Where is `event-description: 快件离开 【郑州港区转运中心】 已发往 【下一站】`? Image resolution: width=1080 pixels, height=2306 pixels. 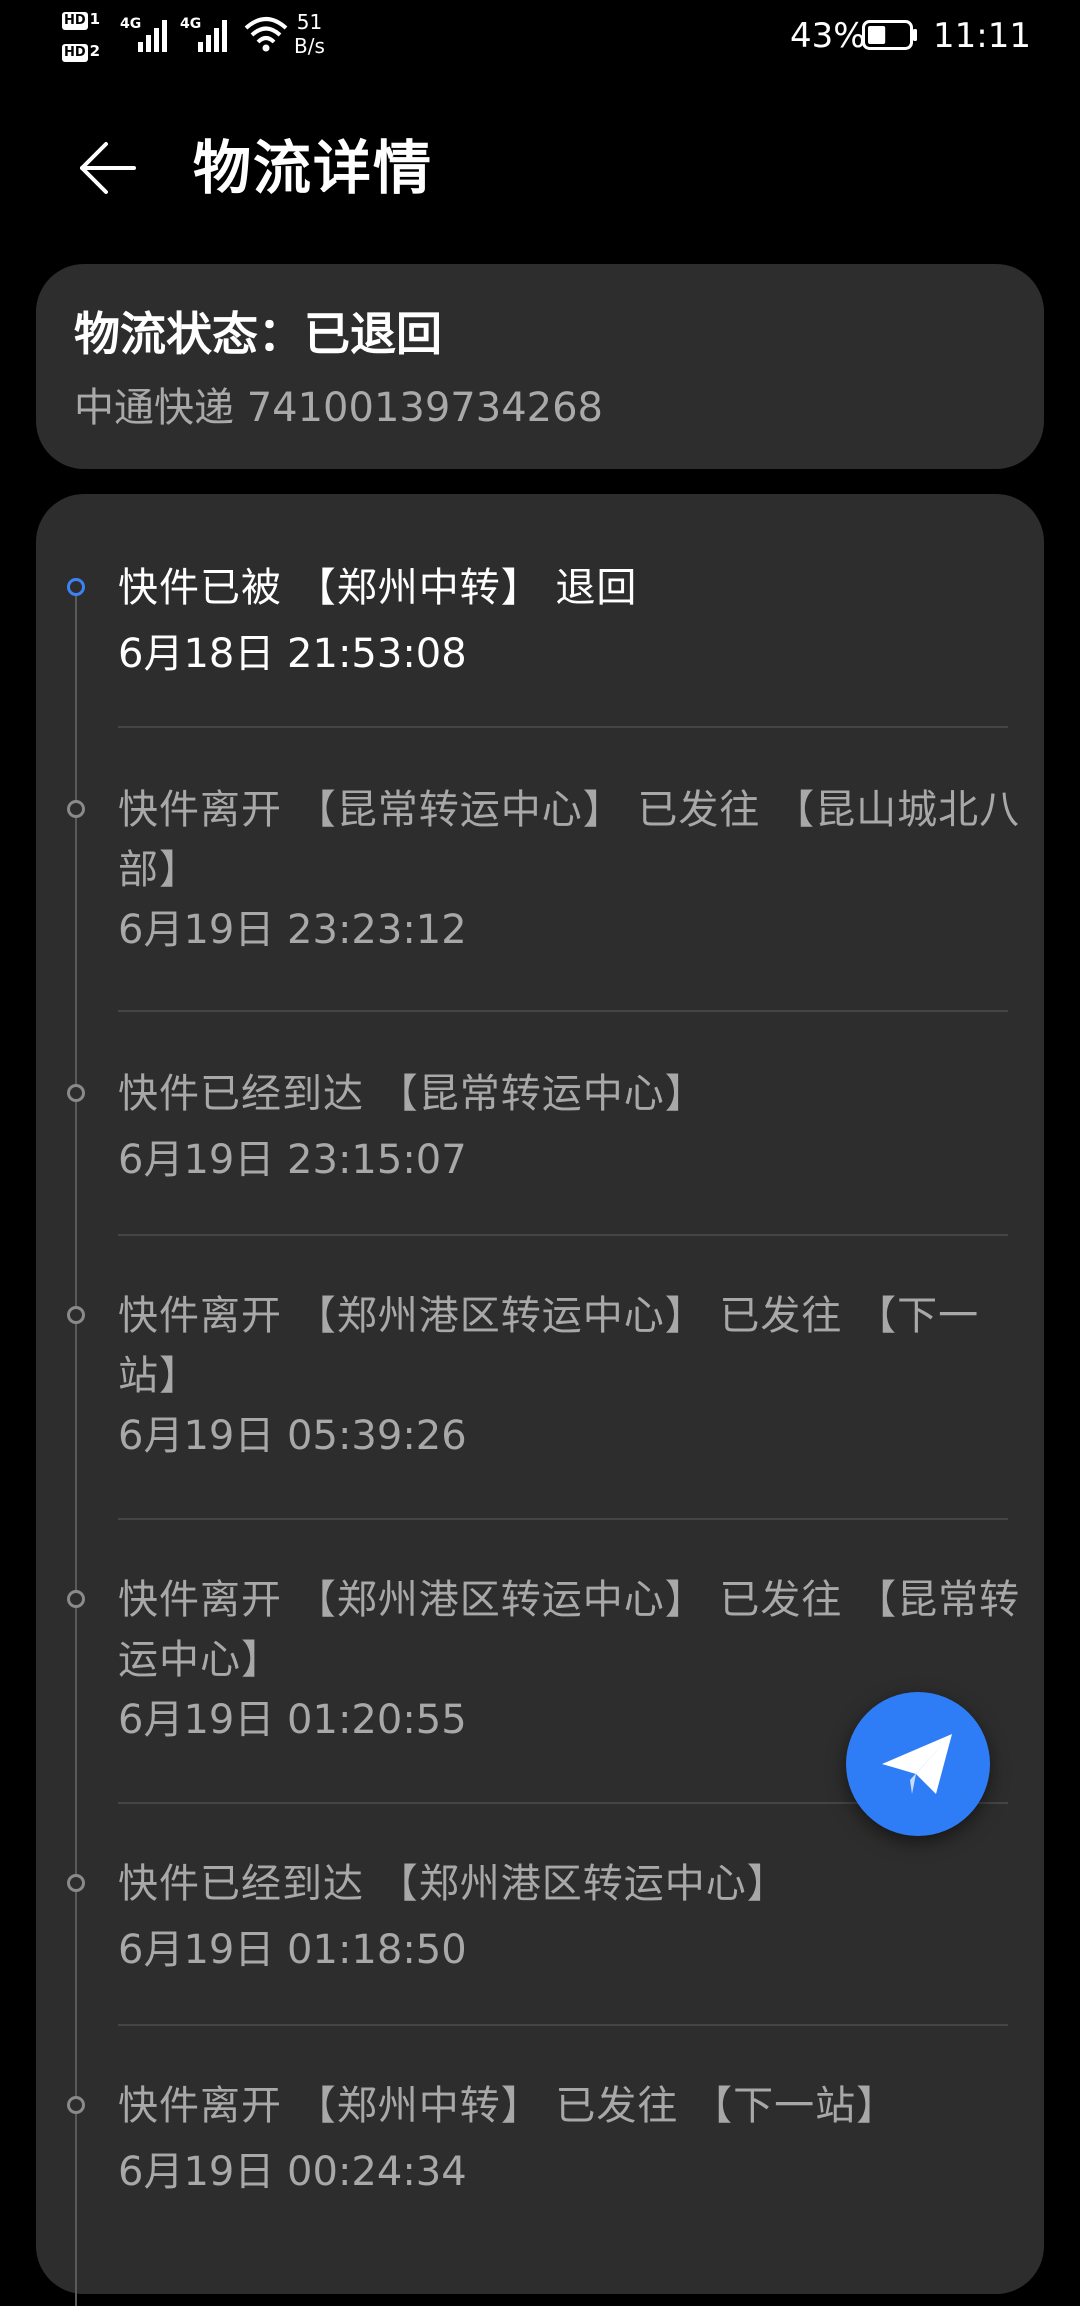
event-description: 快件离开 【郑州港区转运中心】 已发往 【下一站】 is located at coordinates (549, 1346).